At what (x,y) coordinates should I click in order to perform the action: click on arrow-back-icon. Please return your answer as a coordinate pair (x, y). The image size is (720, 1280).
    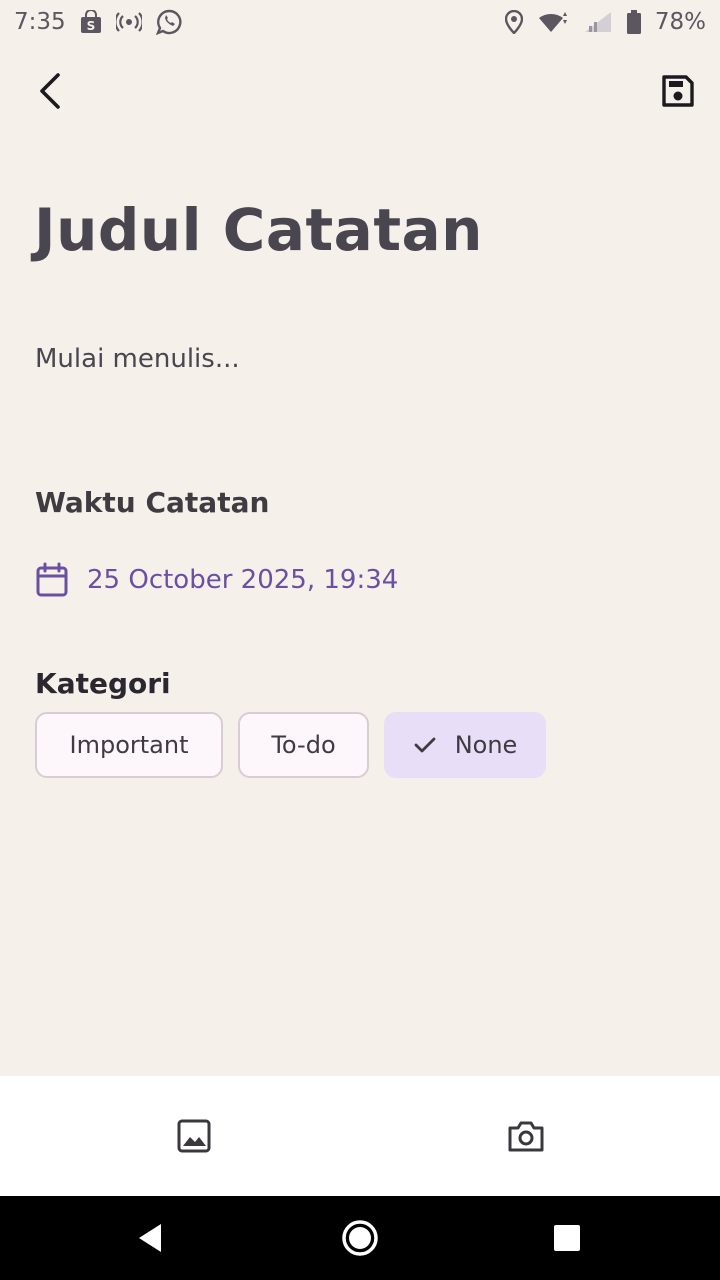
    Looking at the image, I should click on (50, 91).